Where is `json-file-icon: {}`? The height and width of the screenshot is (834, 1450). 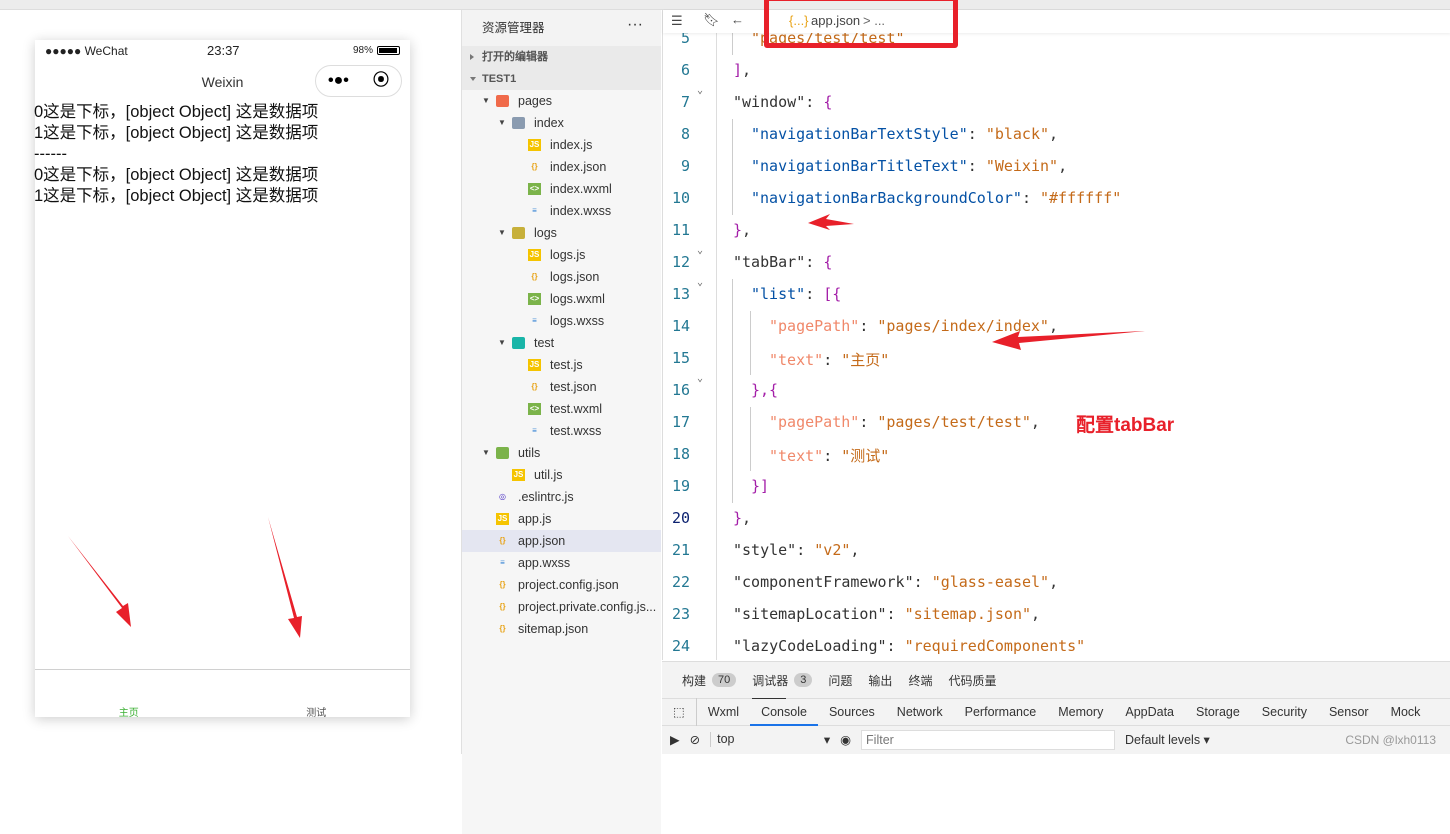 json-file-icon: {} is located at coordinates (534, 276).